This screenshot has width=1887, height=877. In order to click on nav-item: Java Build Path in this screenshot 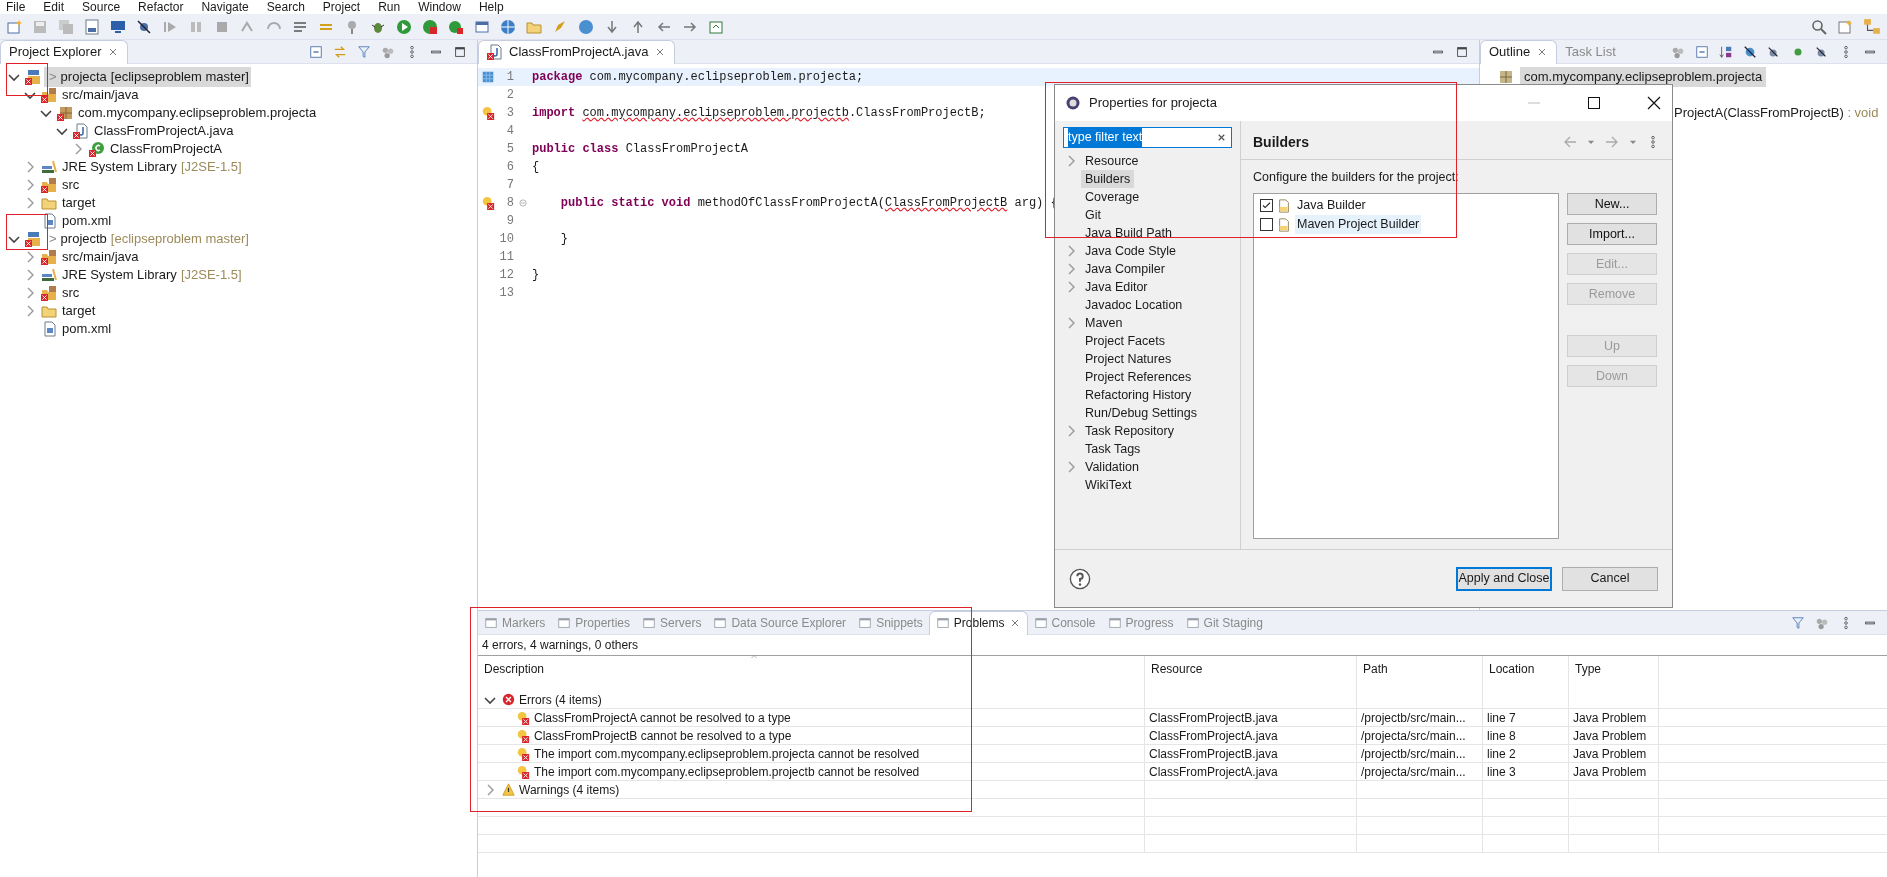, I will do `click(1128, 233)`.